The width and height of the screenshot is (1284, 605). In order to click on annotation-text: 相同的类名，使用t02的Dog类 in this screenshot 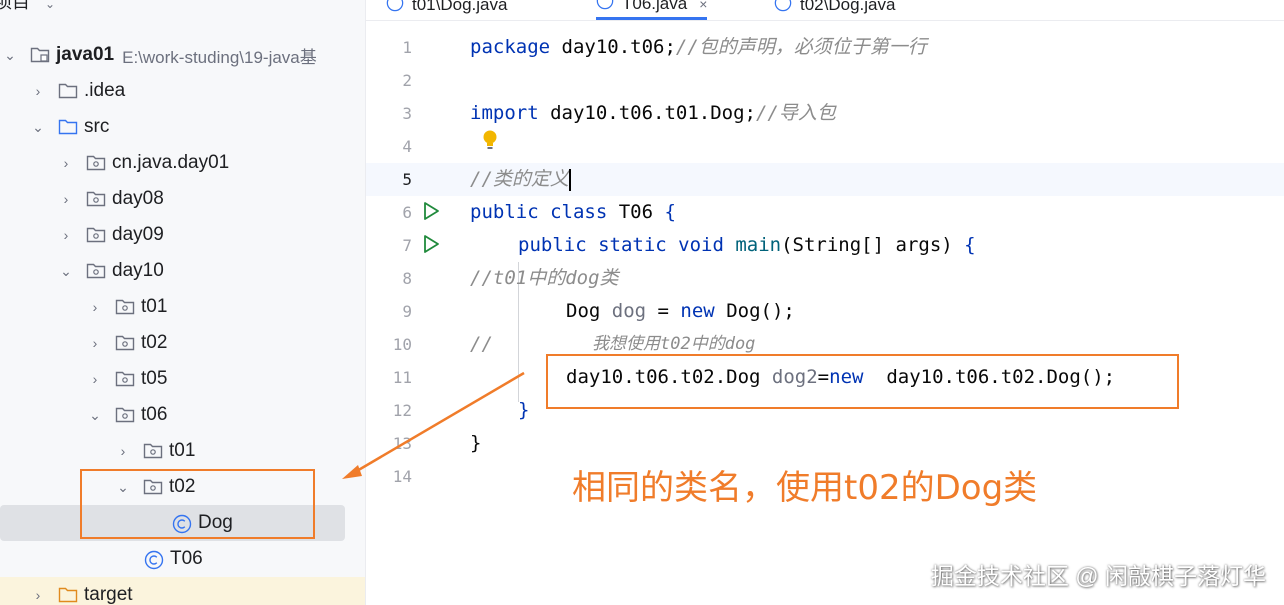, I will do `click(805, 488)`.